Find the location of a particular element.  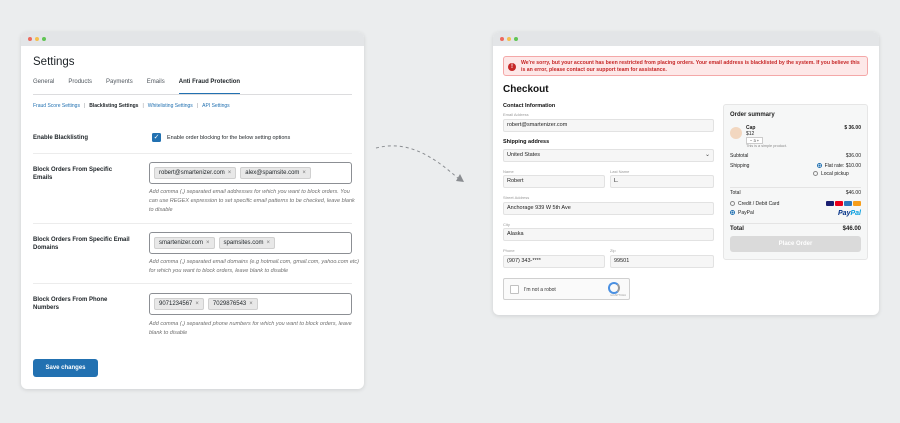

order-summary-title: Order summary is located at coordinates (752, 115).